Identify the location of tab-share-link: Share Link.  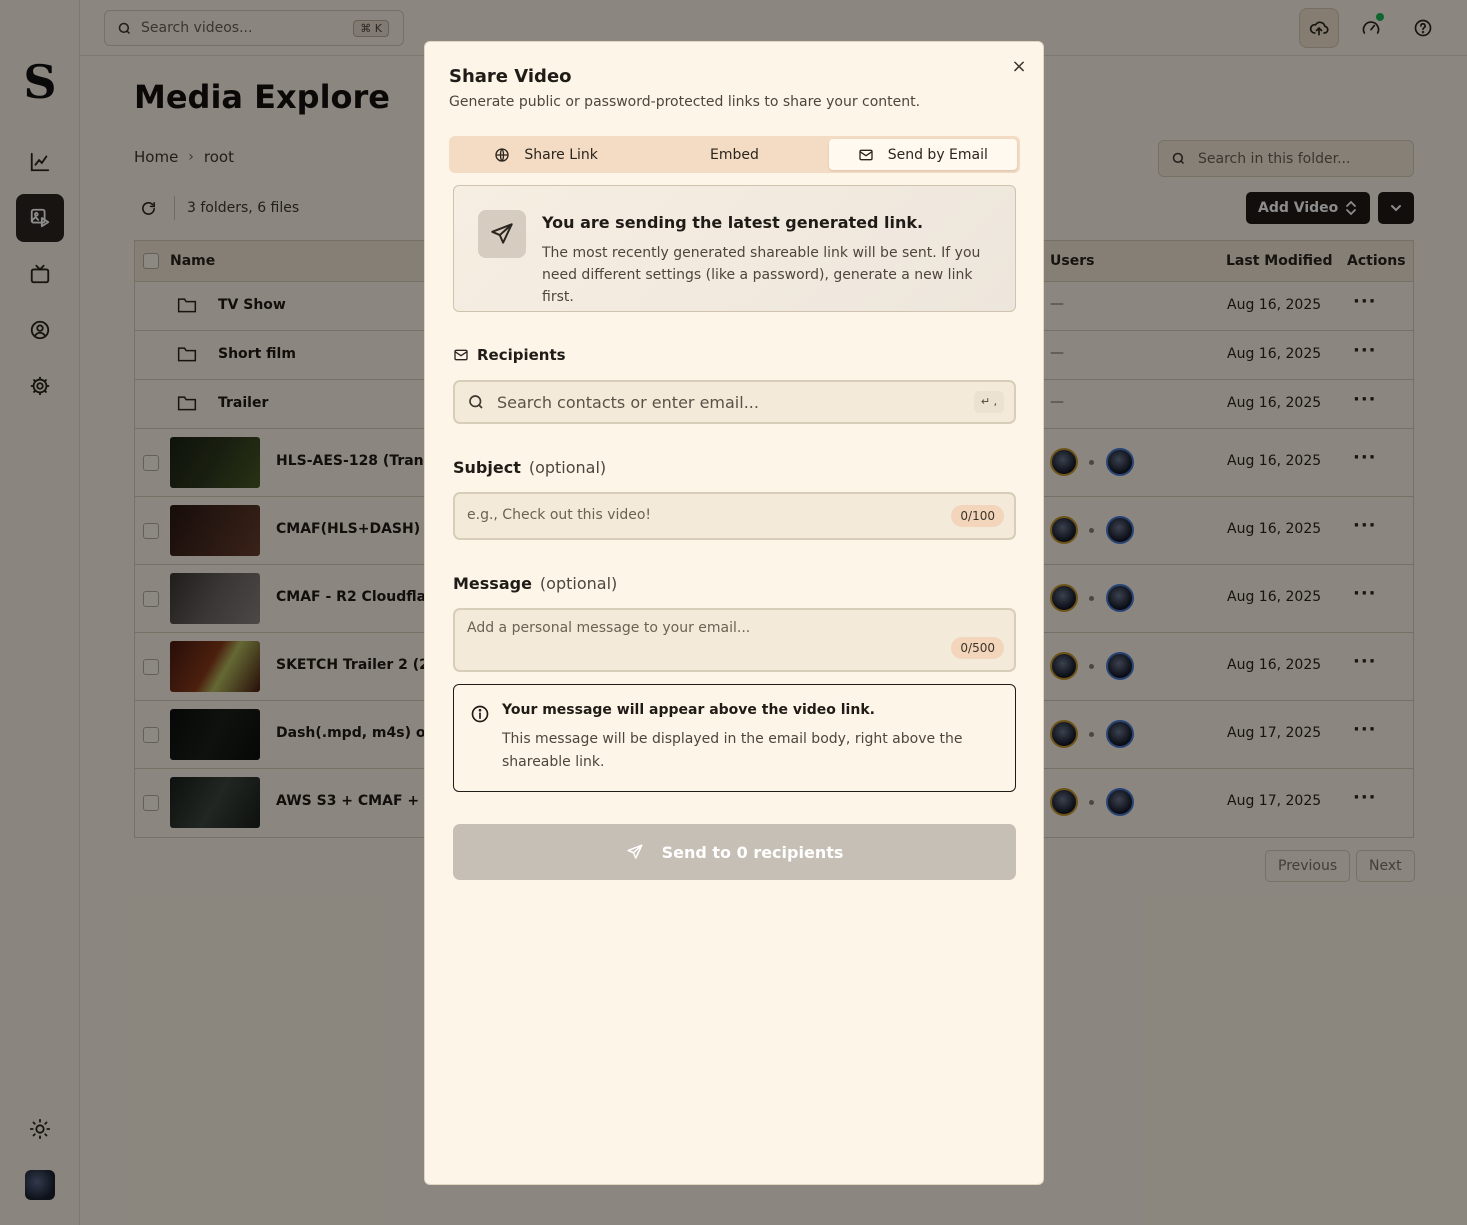
(546, 154).